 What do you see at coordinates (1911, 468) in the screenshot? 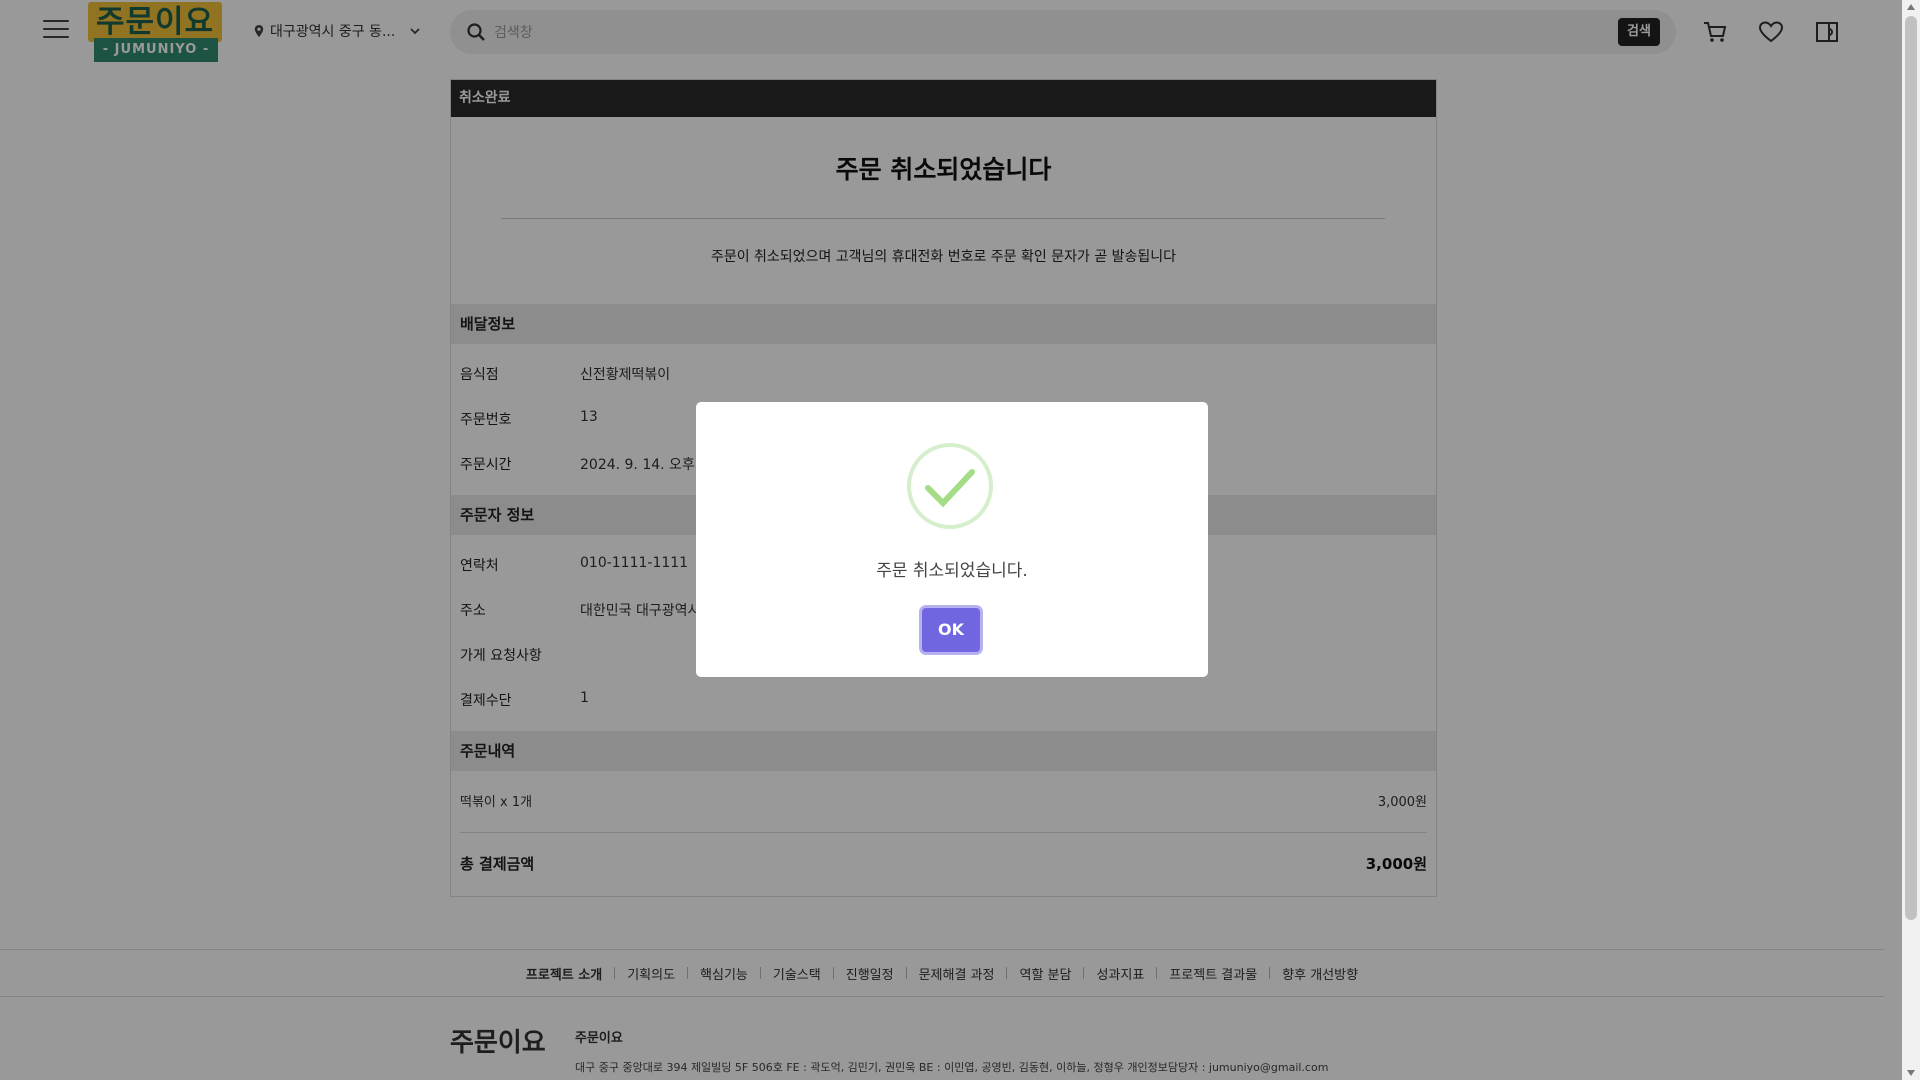
I see `scroll-thumb` at bounding box center [1911, 468].